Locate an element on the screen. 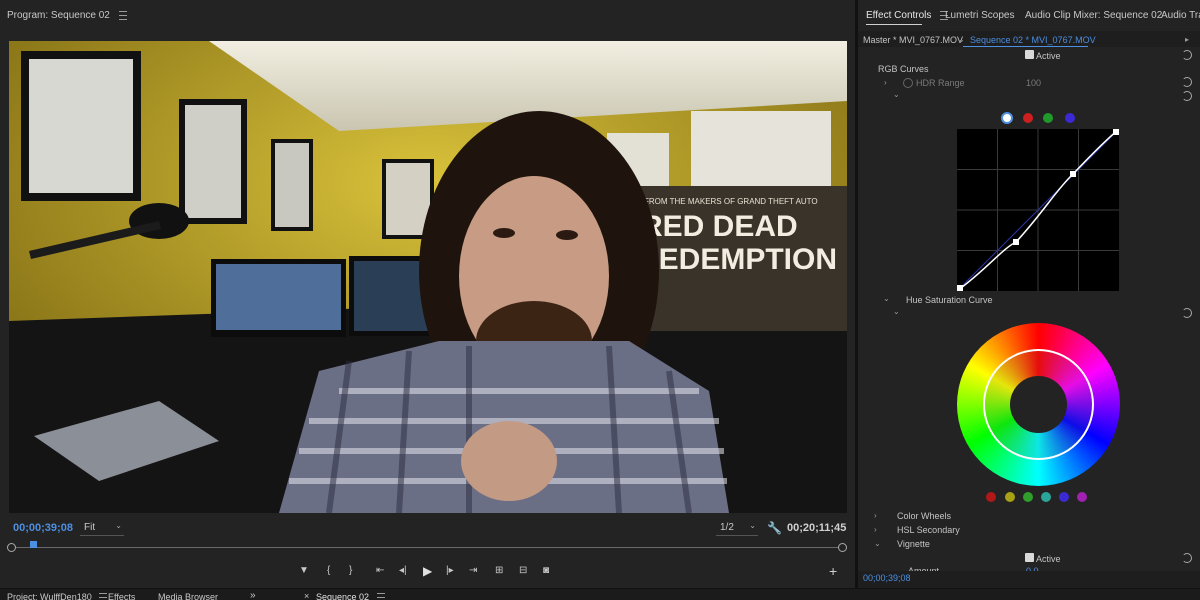  total-duration-timecode: 00;20;11;45 is located at coordinates (817, 528).